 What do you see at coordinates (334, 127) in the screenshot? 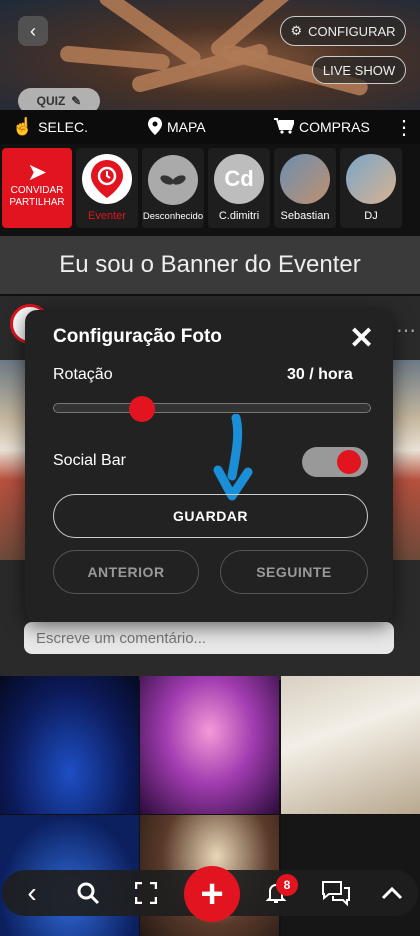
I see `shop-label: COMPRAS` at bounding box center [334, 127].